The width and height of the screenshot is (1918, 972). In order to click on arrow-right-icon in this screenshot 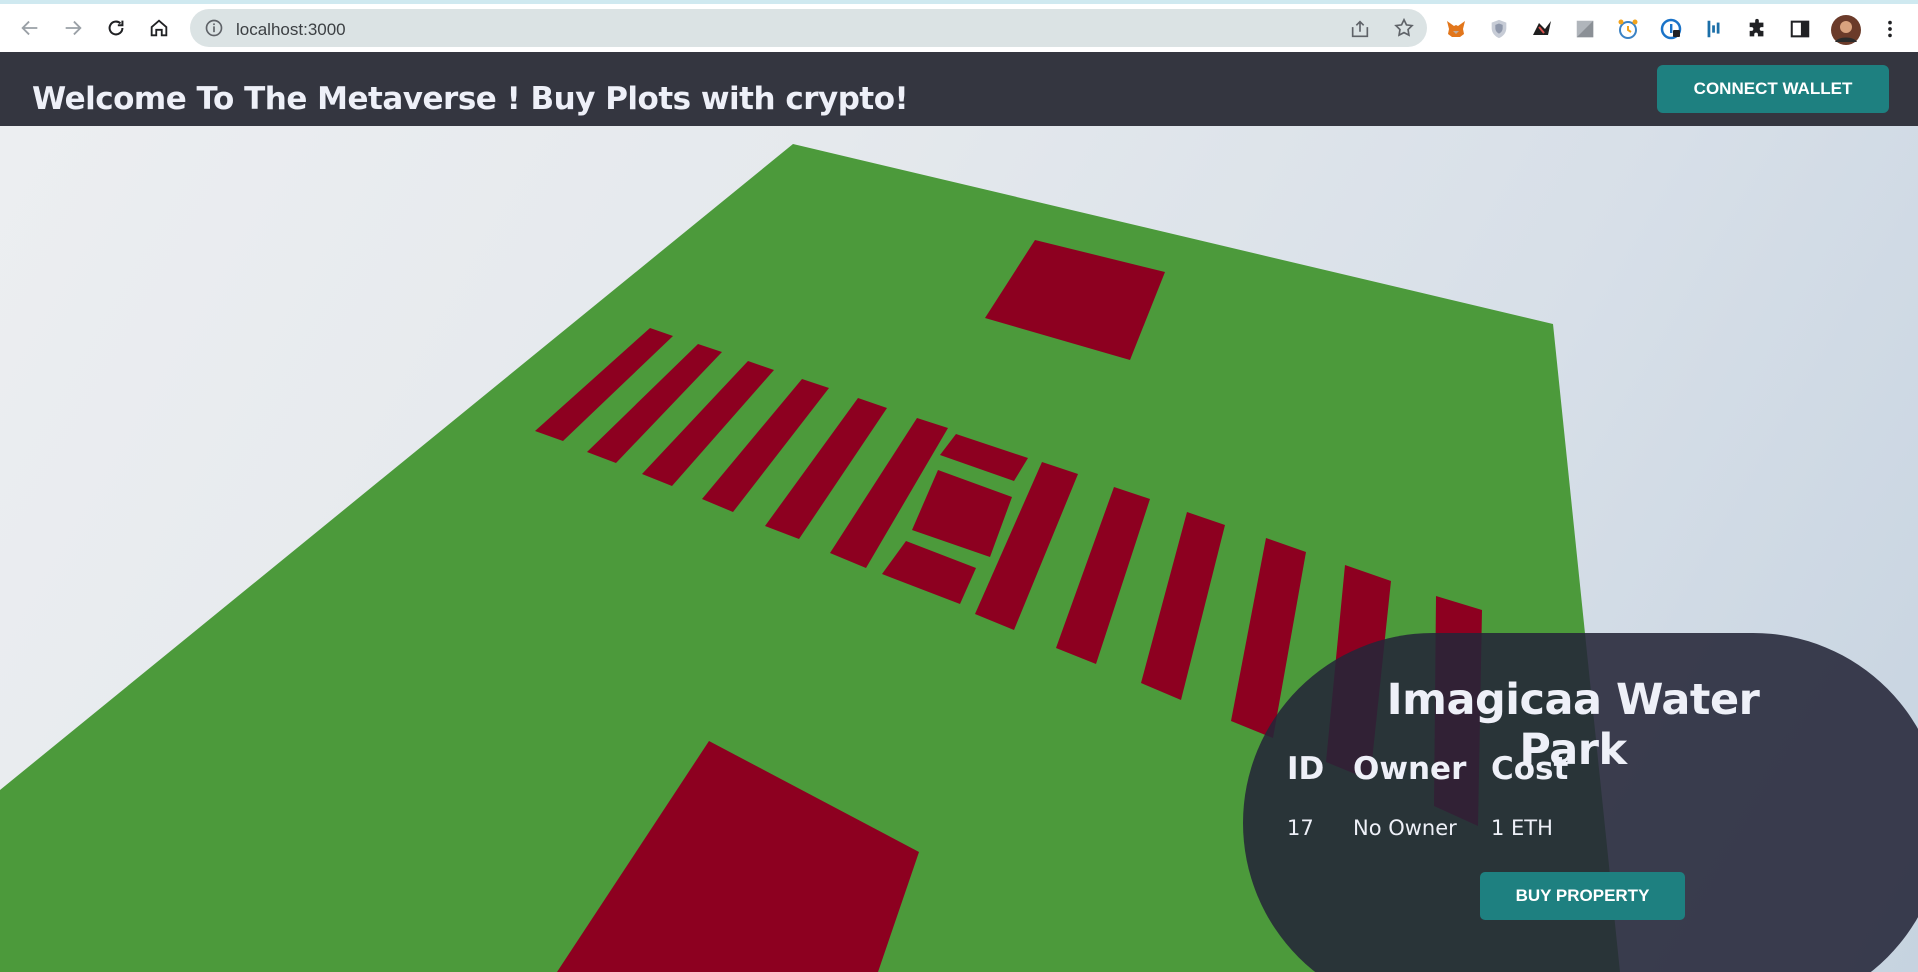, I will do `click(73, 28)`.